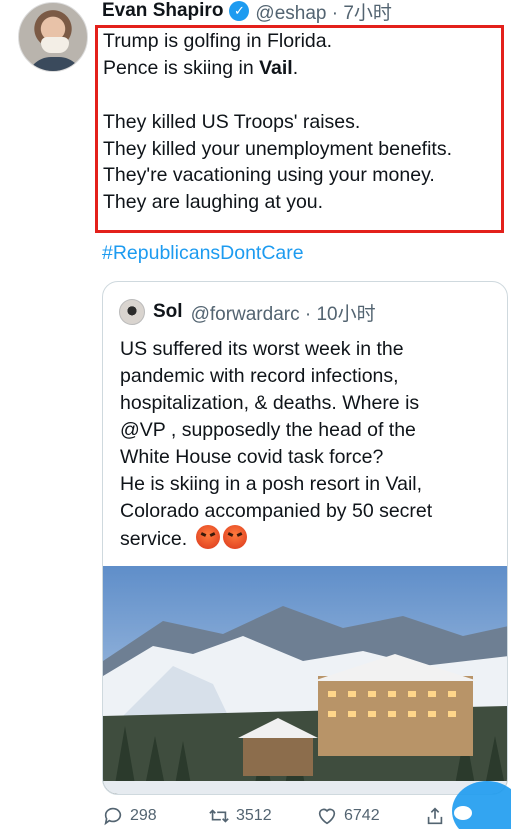 This screenshot has width=511, height=829. I want to click on tweet-line: They killed your unemployment benefits., so click(278, 148).